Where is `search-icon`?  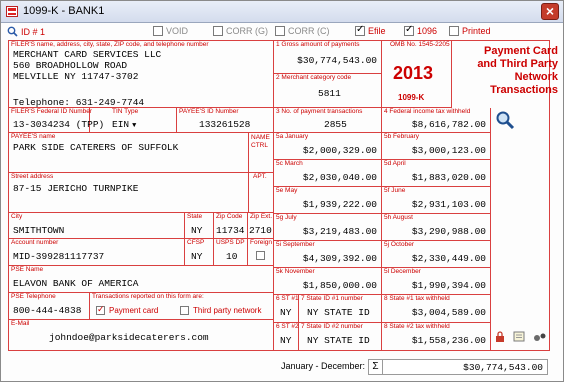
search-icon is located at coordinates (12, 31).